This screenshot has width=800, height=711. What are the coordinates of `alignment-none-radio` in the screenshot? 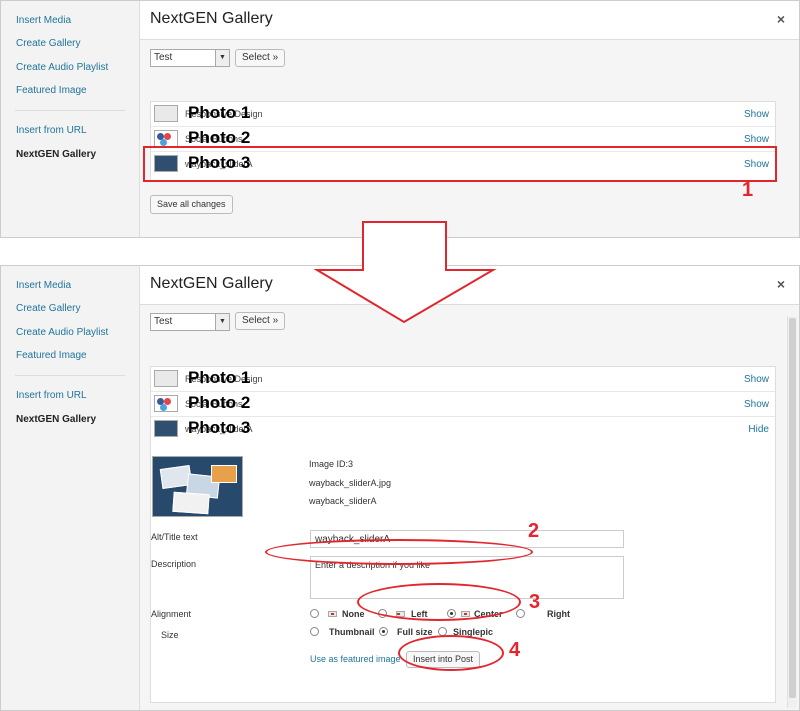 It's located at (314, 613).